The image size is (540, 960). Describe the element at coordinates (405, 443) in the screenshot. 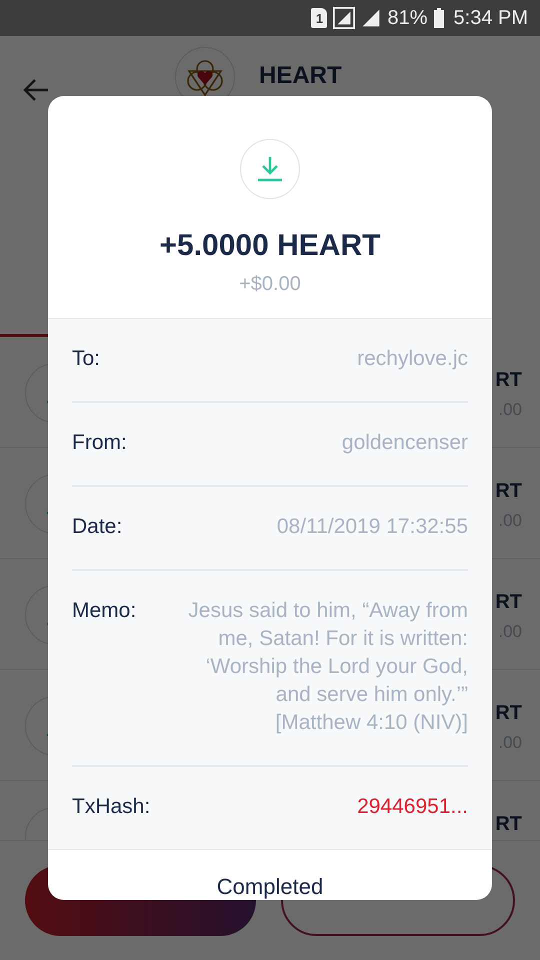

I see `detail-value: goldencenser` at that location.